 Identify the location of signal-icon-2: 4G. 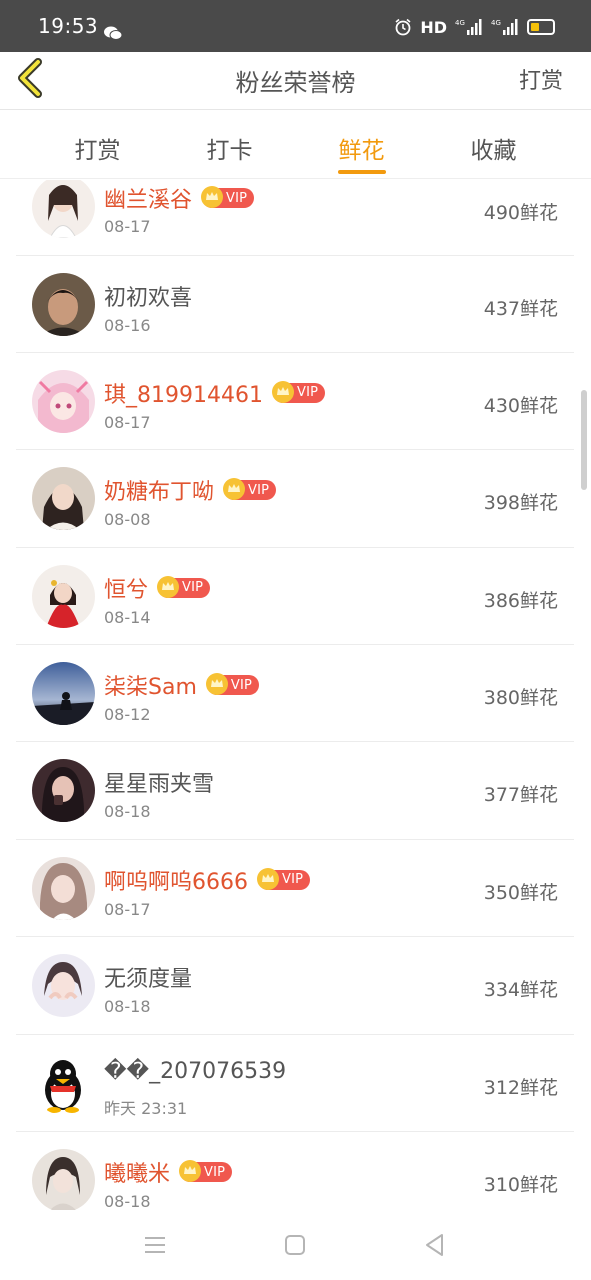
(504, 27).